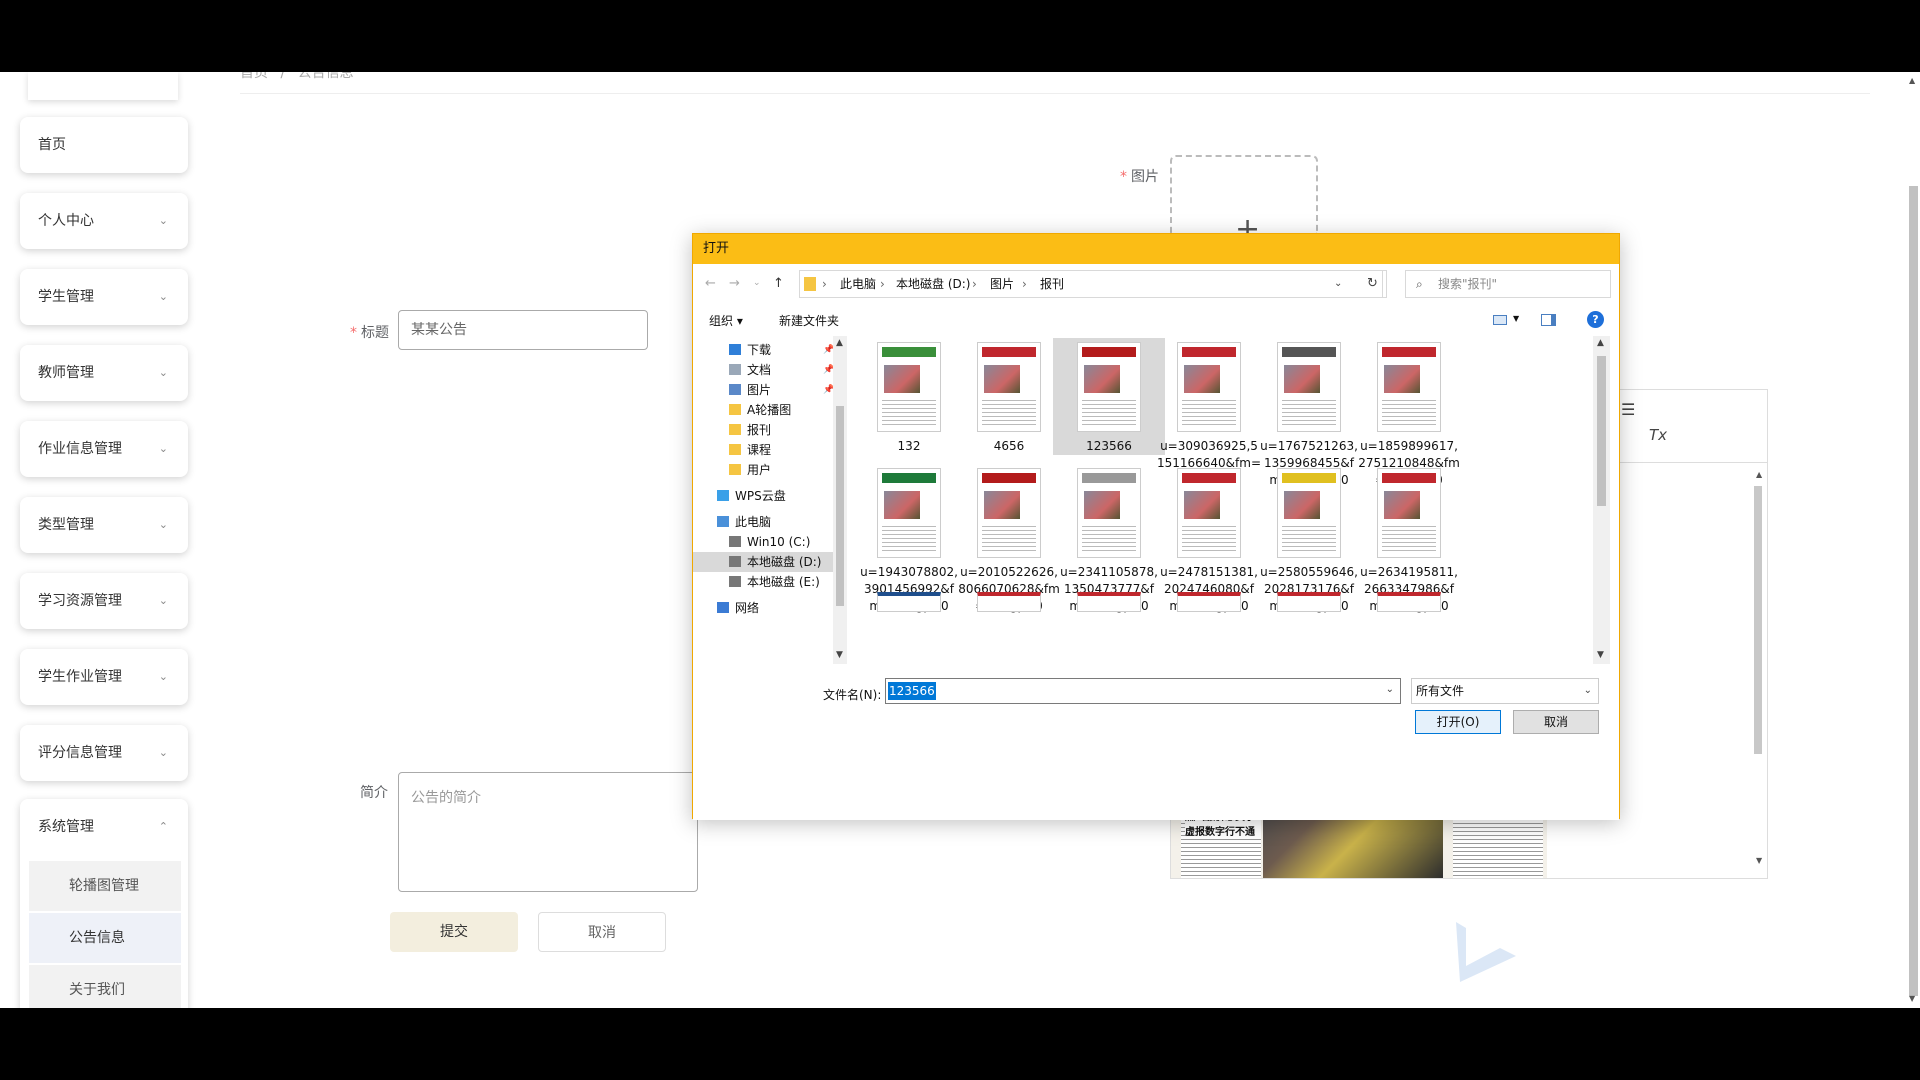 This screenshot has height=1080, width=1920. What do you see at coordinates (1628, 409) in the screenshot?
I see `indent-icon: ☰` at bounding box center [1628, 409].